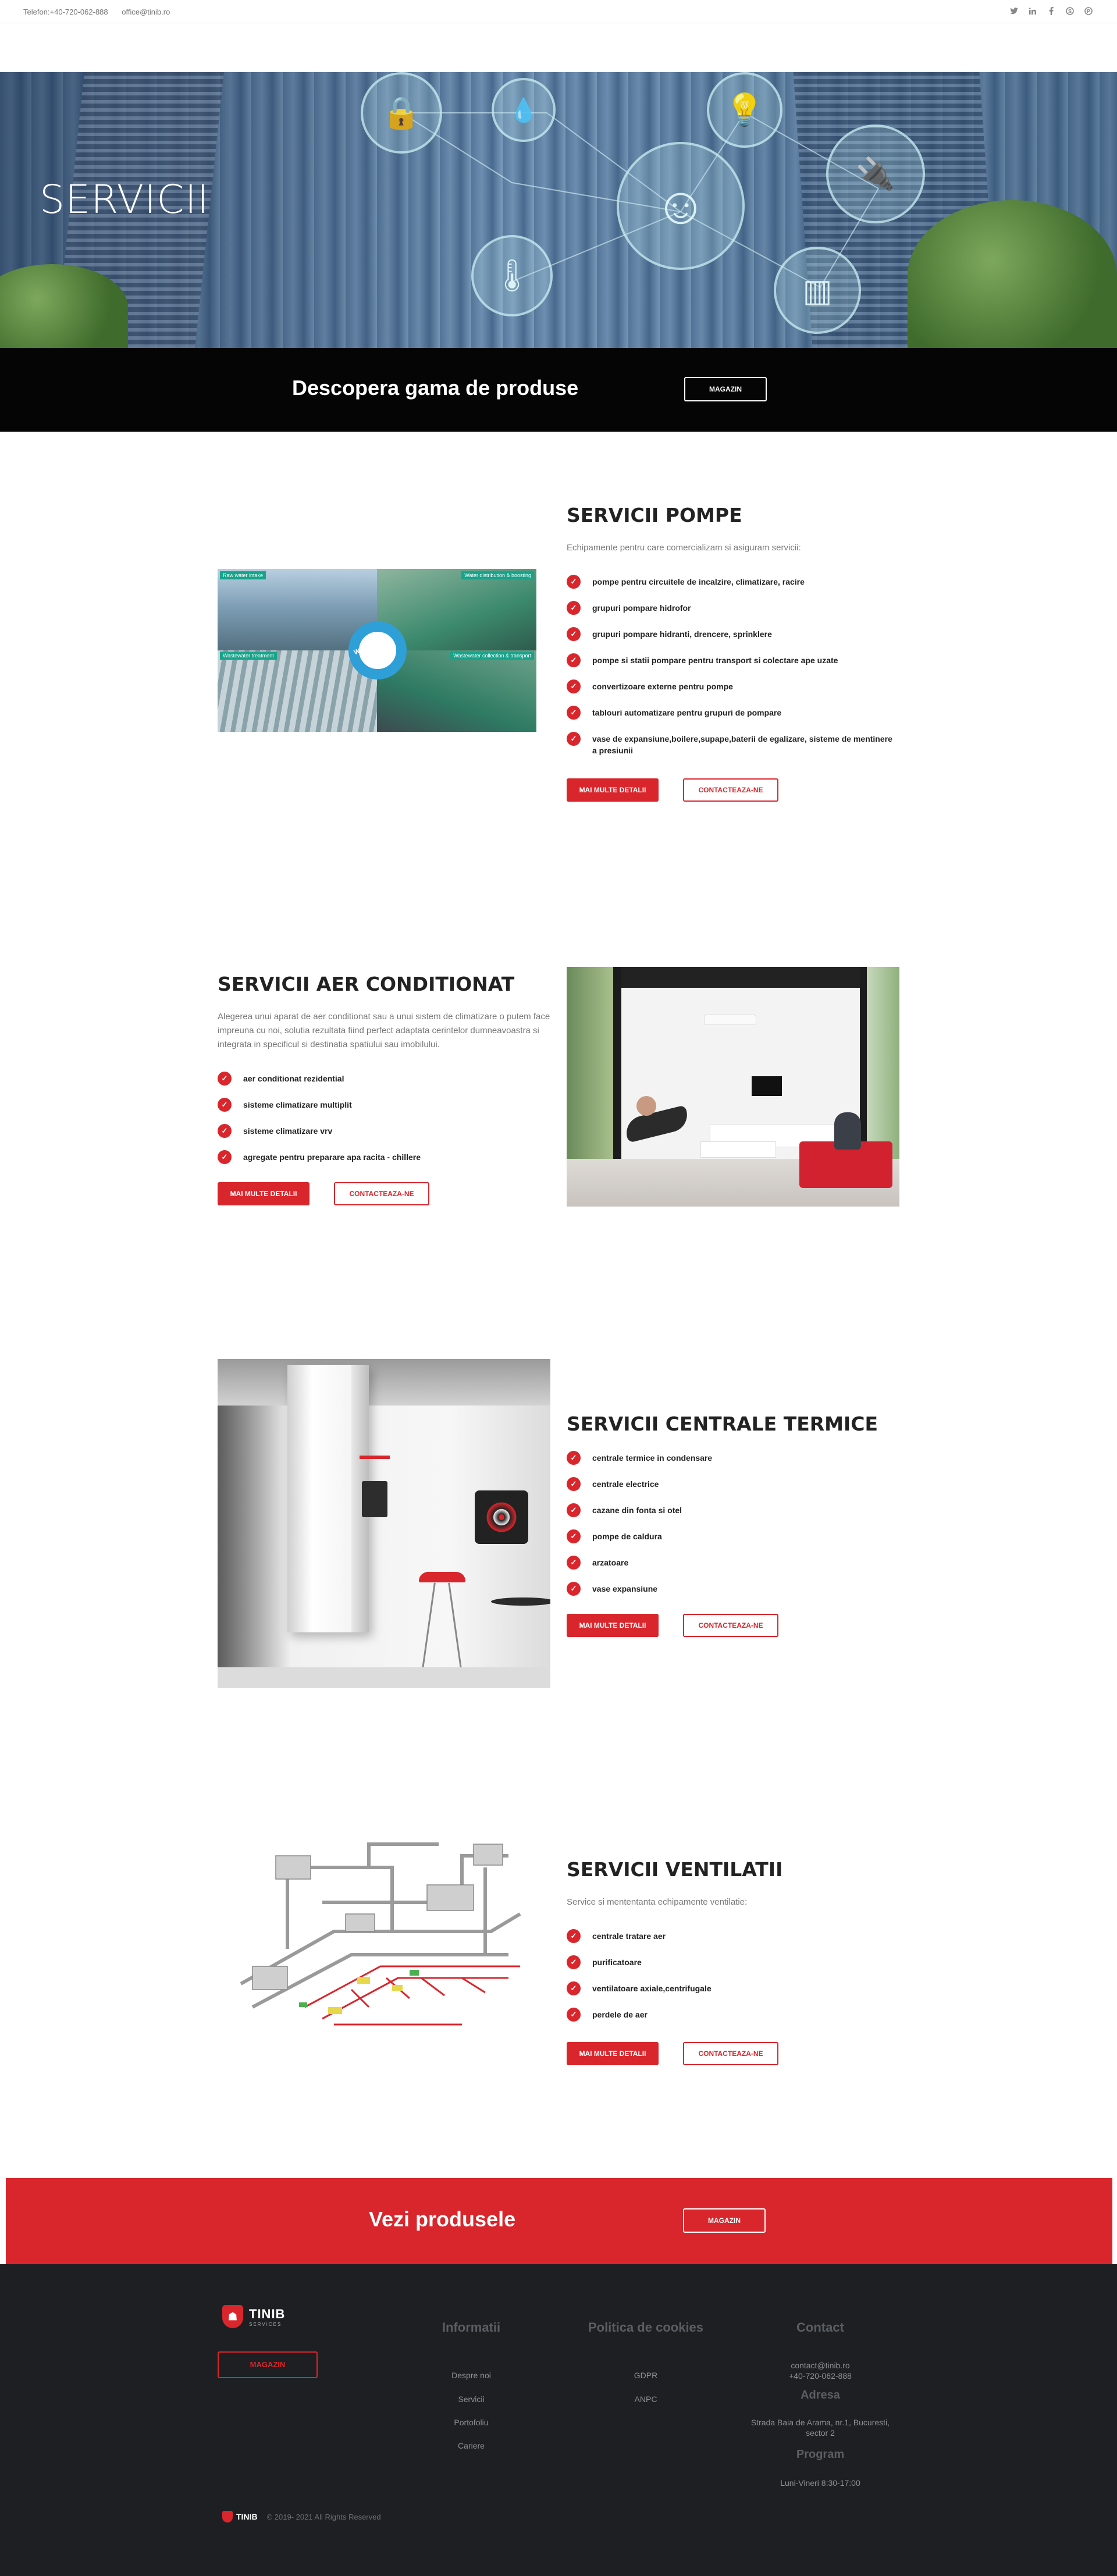 The width and height of the screenshot is (1117, 2576). I want to click on lounge-chair, so click(656, 1124).